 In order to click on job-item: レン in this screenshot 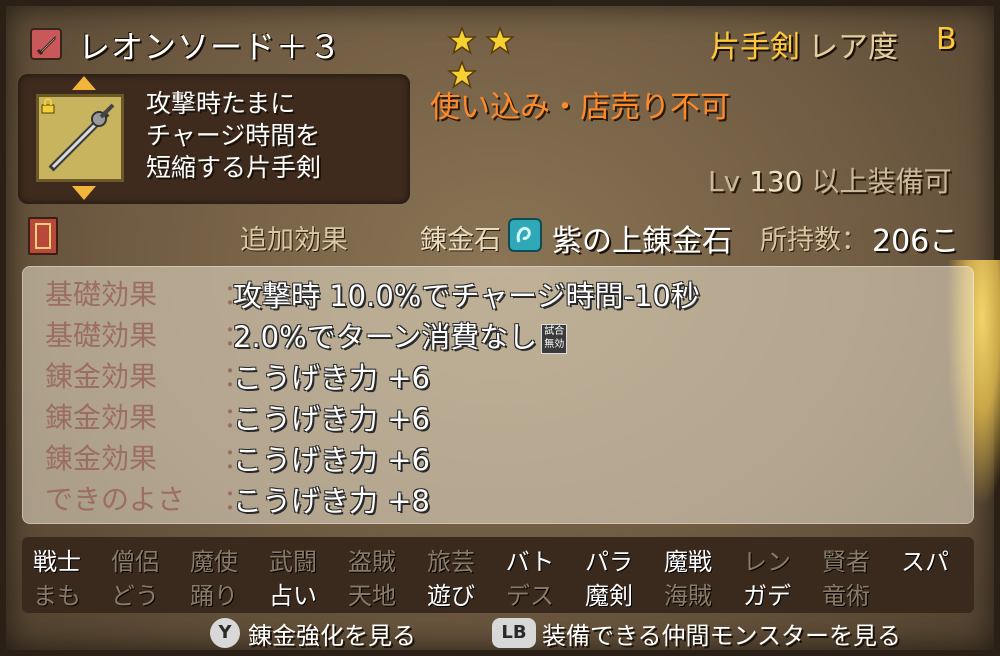, I will do `click(767, 562)`.